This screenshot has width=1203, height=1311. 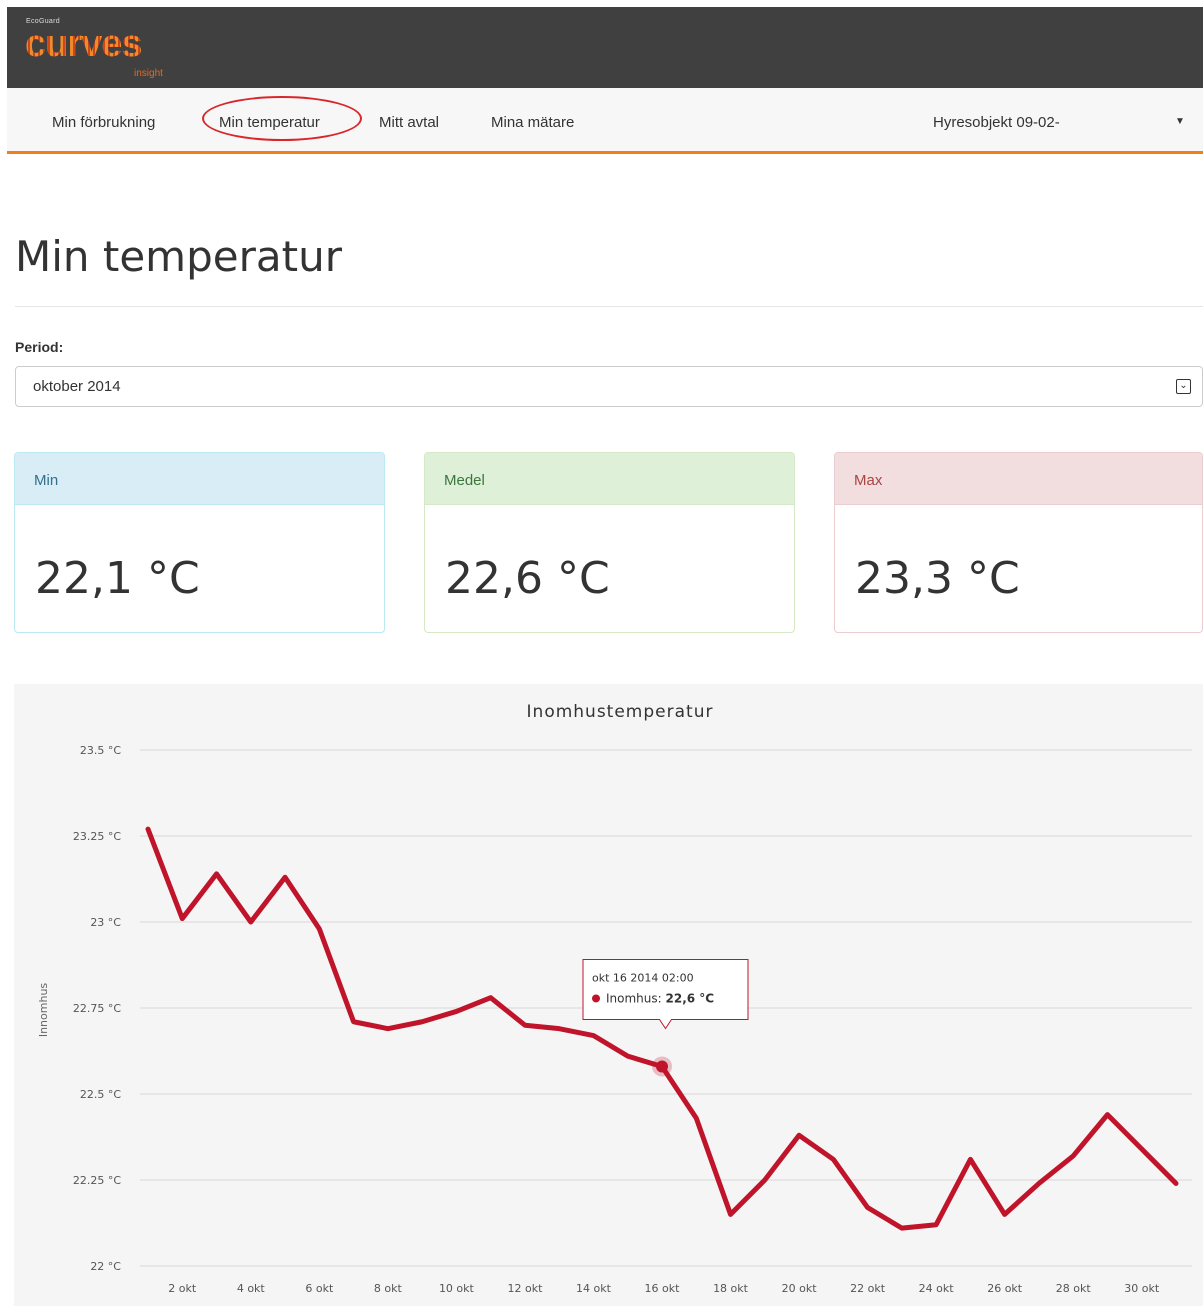 I want to click on x-tick-label: 24 okt, so click(x=937, y=1288).